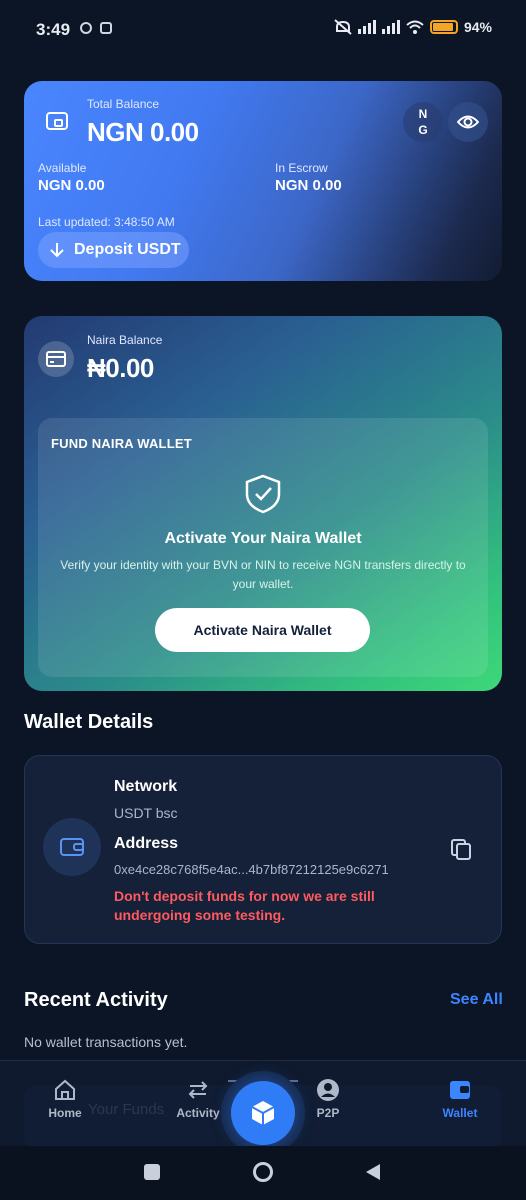  What do you see at coordinates (308, 185) in the screenshot?
I see `escrow-value: NGN 0.00` at bounding box center [308, 185].